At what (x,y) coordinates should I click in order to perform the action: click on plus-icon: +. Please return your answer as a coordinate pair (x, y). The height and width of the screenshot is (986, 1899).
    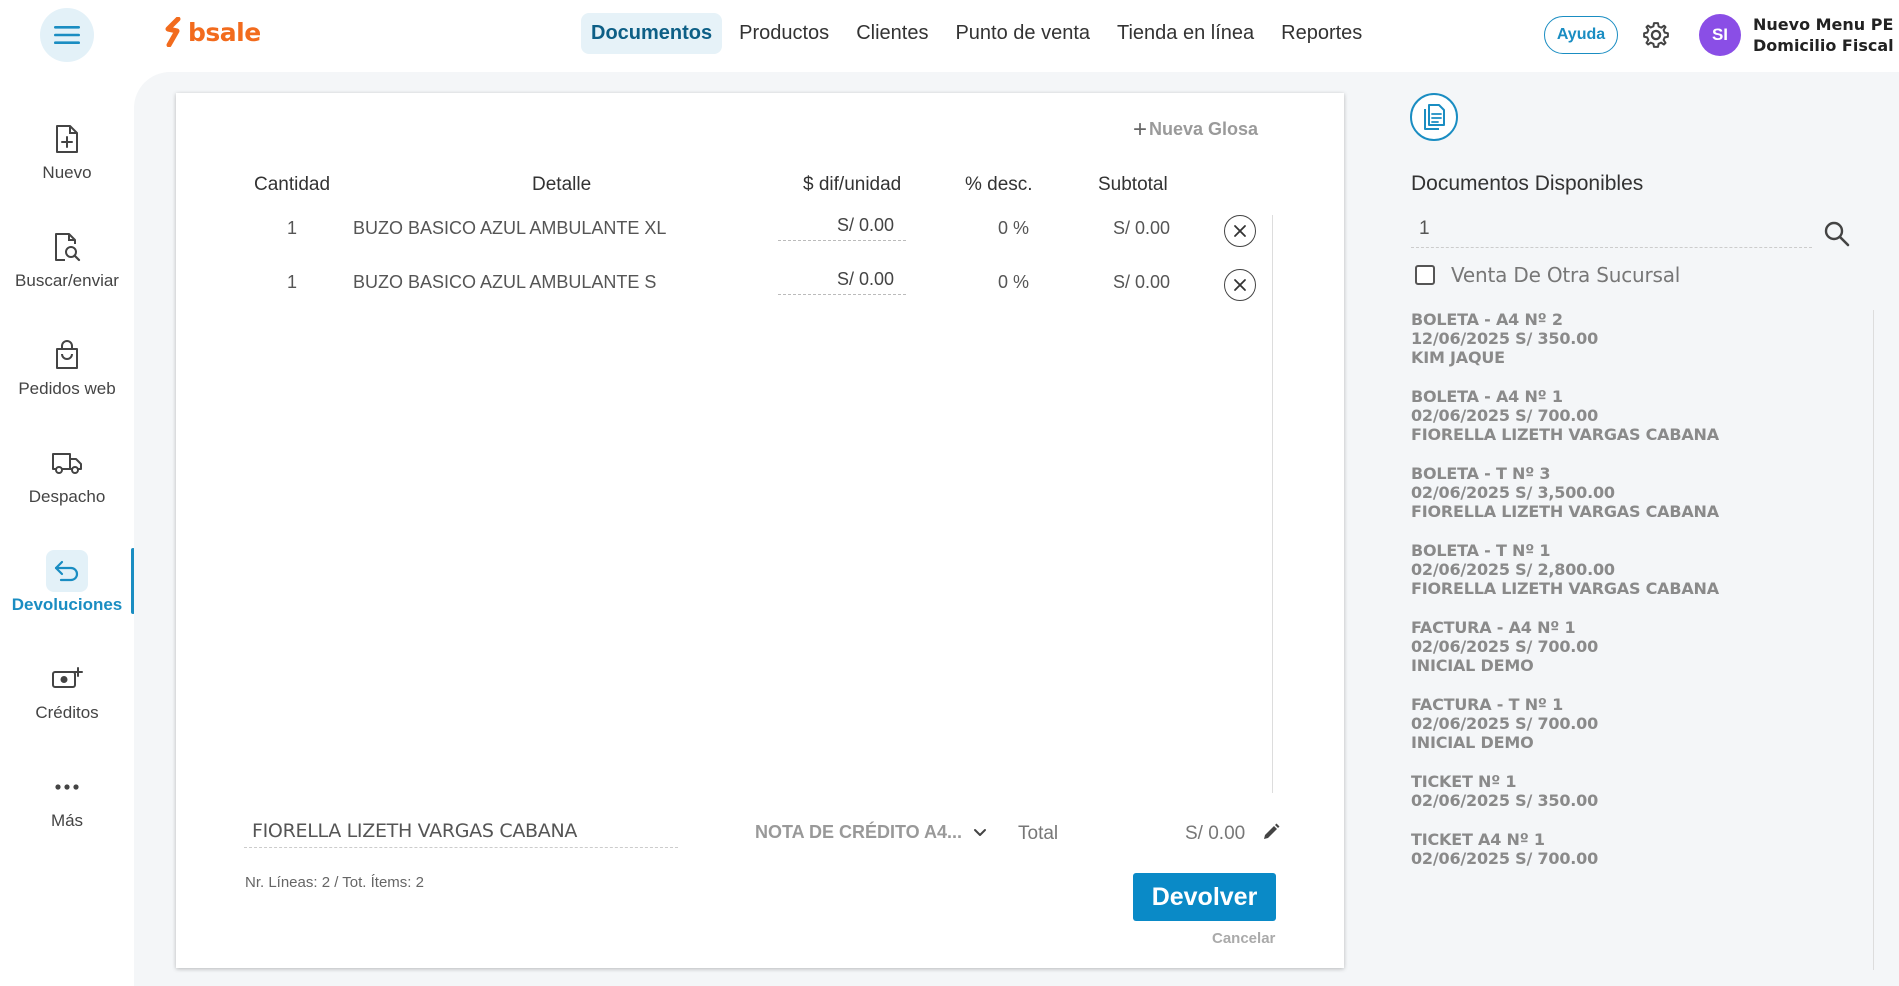
    Looking at the image, I should click on (1140, 129).